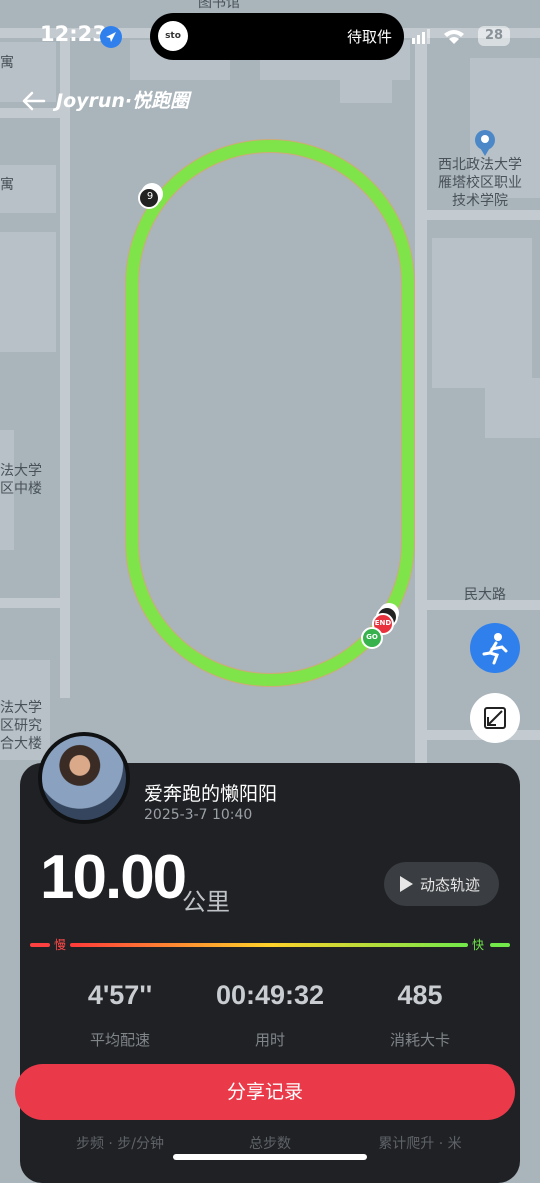 The image size is (540, 1183). Describe the element at coordinates (211, 794) in the screenshot. I see `username: 爱奔跑的懒阳阳` at that location.